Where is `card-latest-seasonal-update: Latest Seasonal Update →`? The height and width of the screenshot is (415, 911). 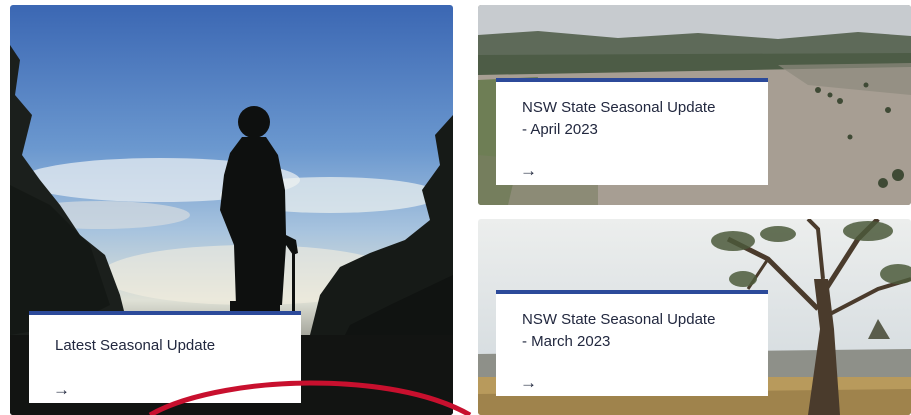
card-latest-seasonal-update: Latest Seasonal Update → is located at coordinates (165, 357).